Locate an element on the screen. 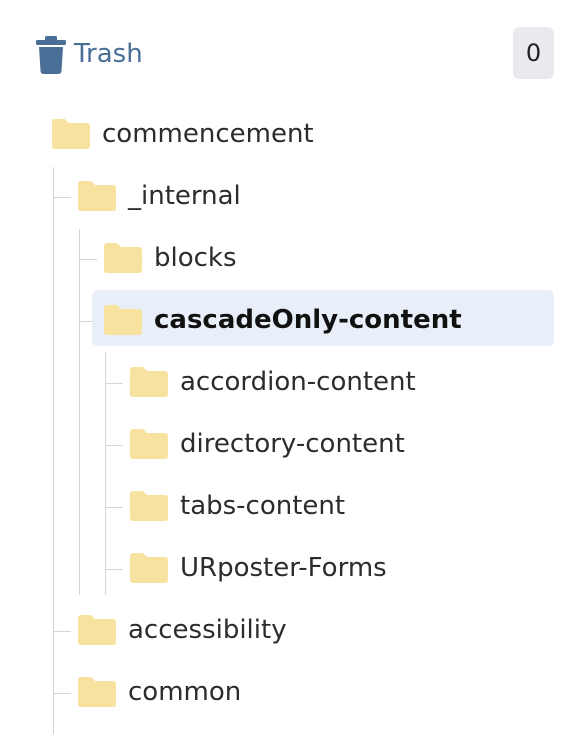 The image size is (586, 734). tree-item-commencement: commencement is located at coordinates (182, 134).